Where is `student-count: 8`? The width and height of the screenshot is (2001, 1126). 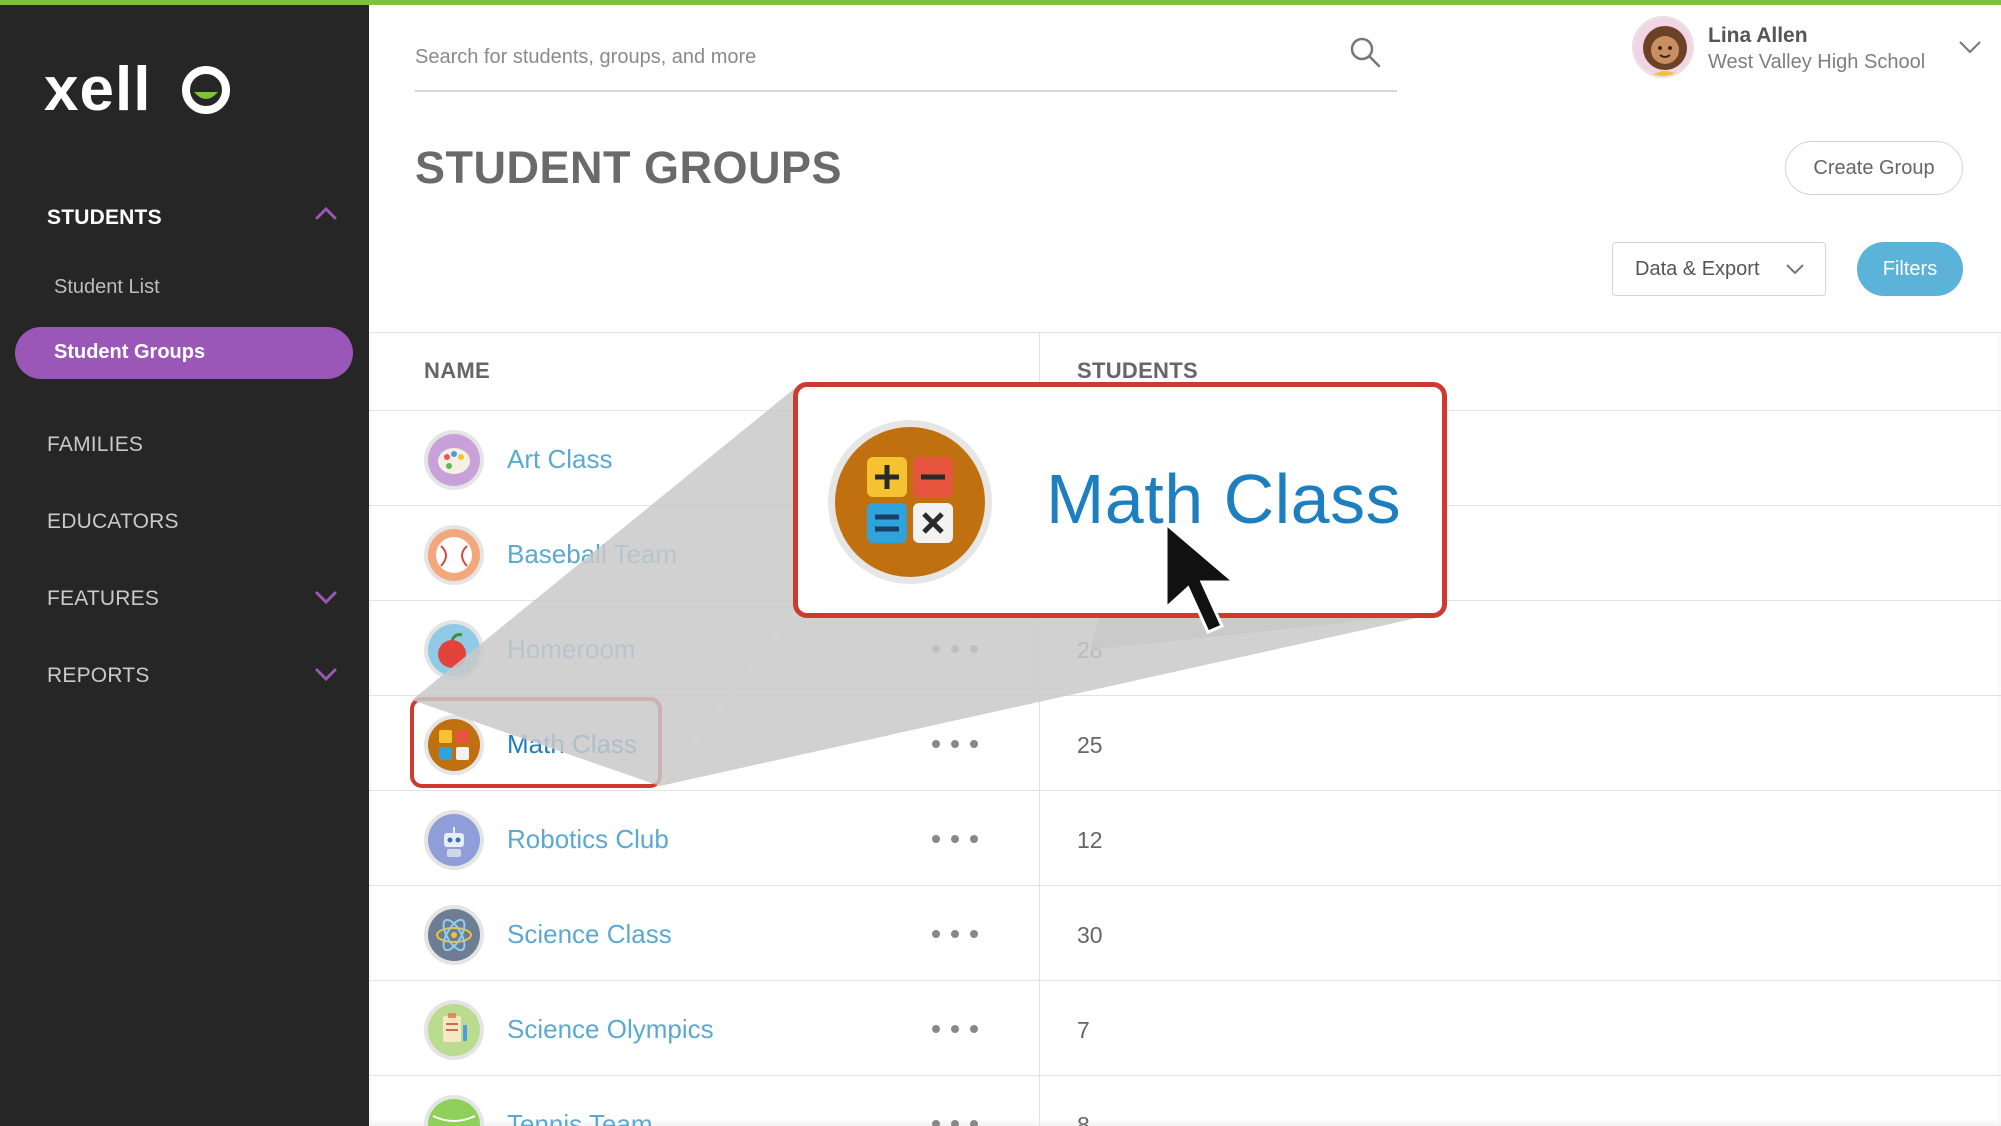 student-count: 8 is located at coordinates (1083, 1119).